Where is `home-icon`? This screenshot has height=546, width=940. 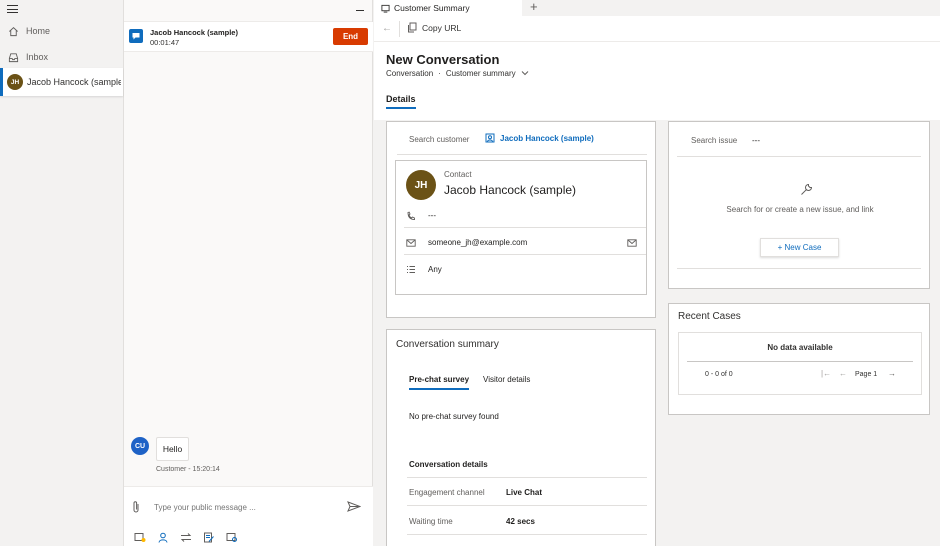
home-icon is located at coordinates (13, 31).